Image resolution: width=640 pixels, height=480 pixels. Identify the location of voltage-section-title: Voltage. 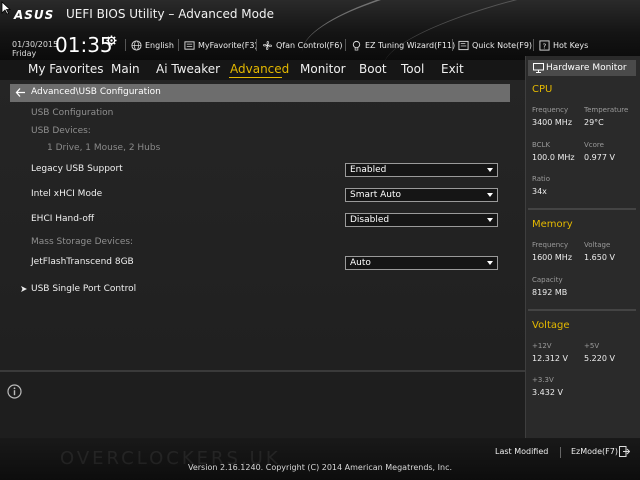
(551, 325).